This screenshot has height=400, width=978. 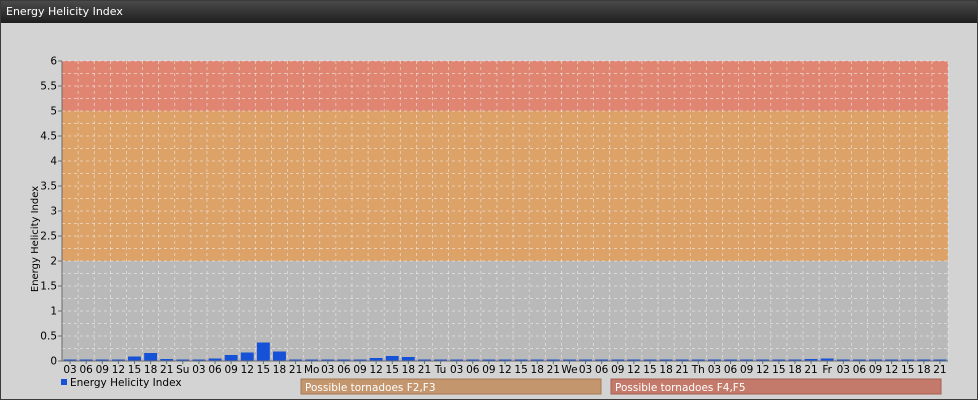 What do you see at coordinates (64, 382) in the screenshot?
I see `legend-series-marker` at bounding box center [64, 382].